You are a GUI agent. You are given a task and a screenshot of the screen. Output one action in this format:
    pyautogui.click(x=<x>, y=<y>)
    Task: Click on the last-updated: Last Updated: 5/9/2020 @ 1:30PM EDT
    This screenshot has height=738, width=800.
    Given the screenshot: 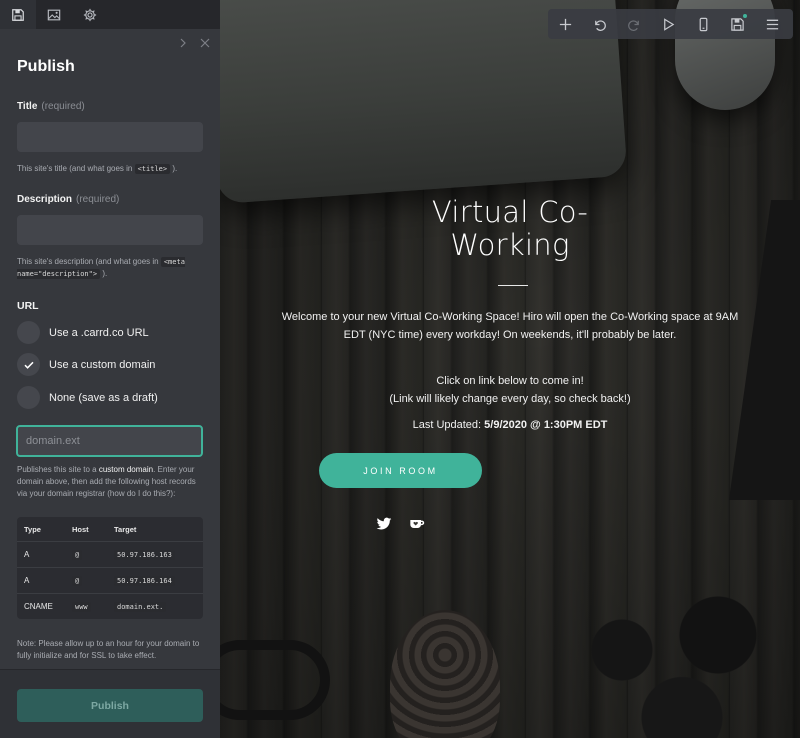 What is the action you would take?
    pyautogui.click(x=510, y=425)
    